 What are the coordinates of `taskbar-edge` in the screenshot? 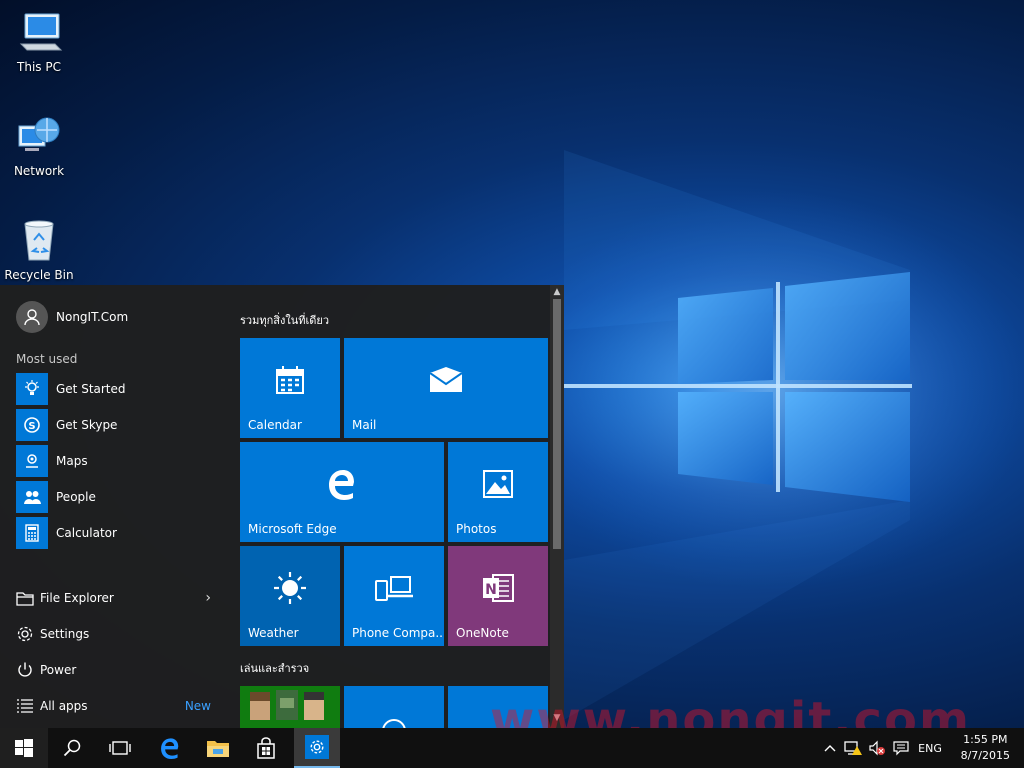 It's located at (170, 748).